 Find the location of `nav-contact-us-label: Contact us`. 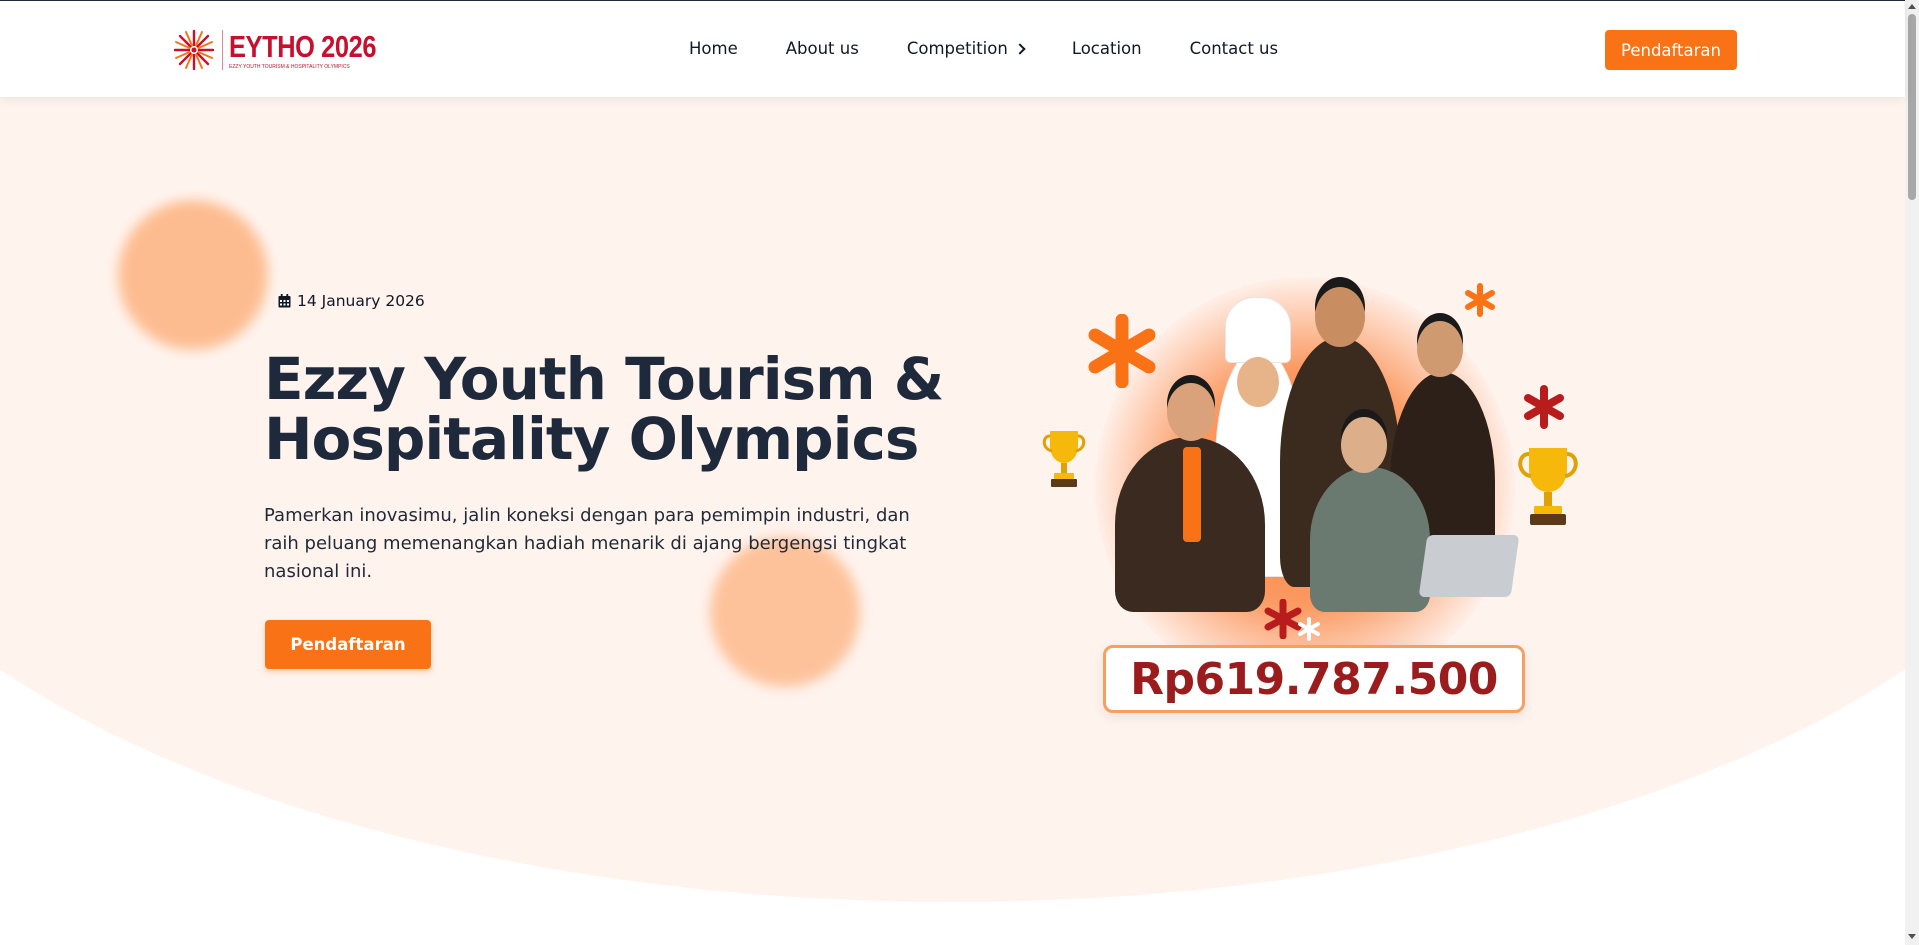

nav-contact-us-label: Contact us is located at coordinates (1234, 48).